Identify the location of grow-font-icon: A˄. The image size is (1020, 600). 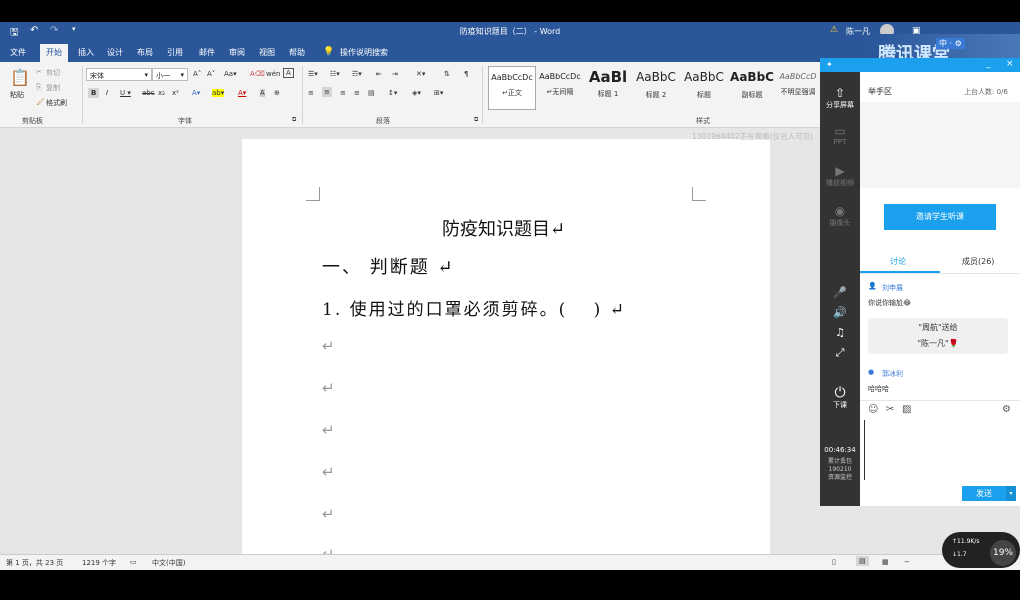
(197, 74).